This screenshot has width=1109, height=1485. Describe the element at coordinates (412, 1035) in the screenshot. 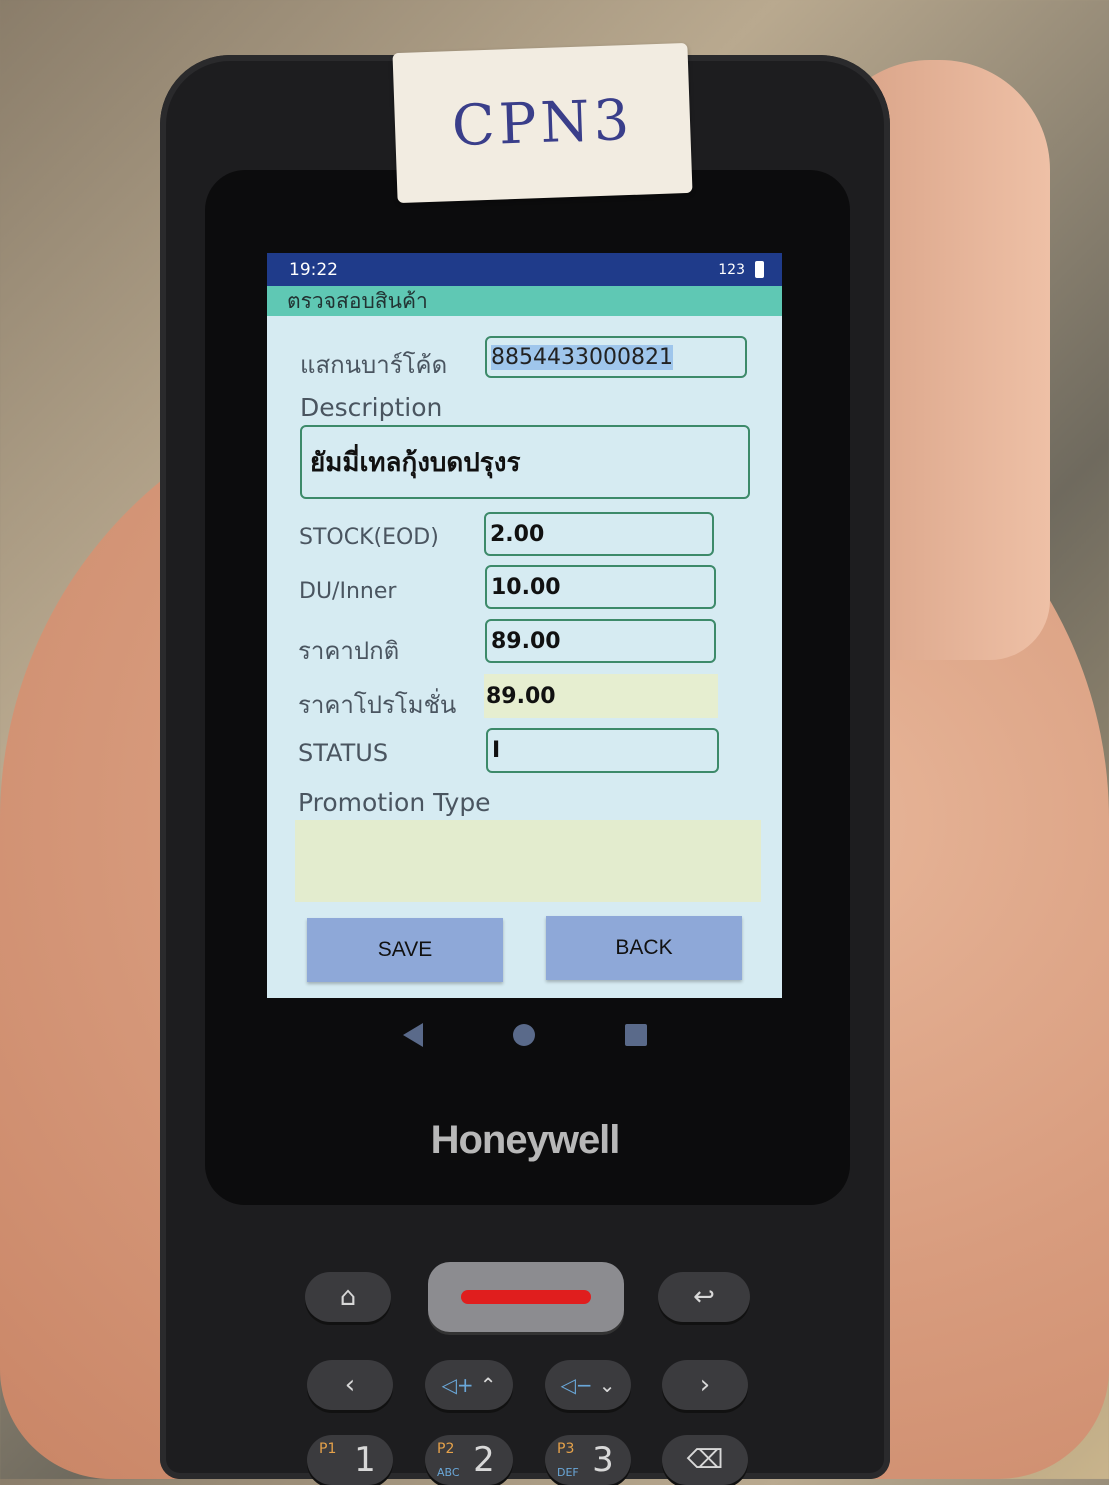

I see `nav-back-icon` at that location.